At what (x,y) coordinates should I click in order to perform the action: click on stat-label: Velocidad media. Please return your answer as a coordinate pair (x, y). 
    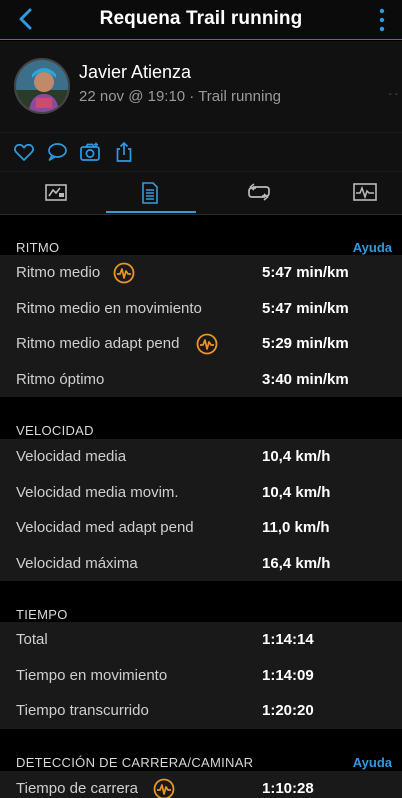
    Looking at the image, I should click on (71, 456).